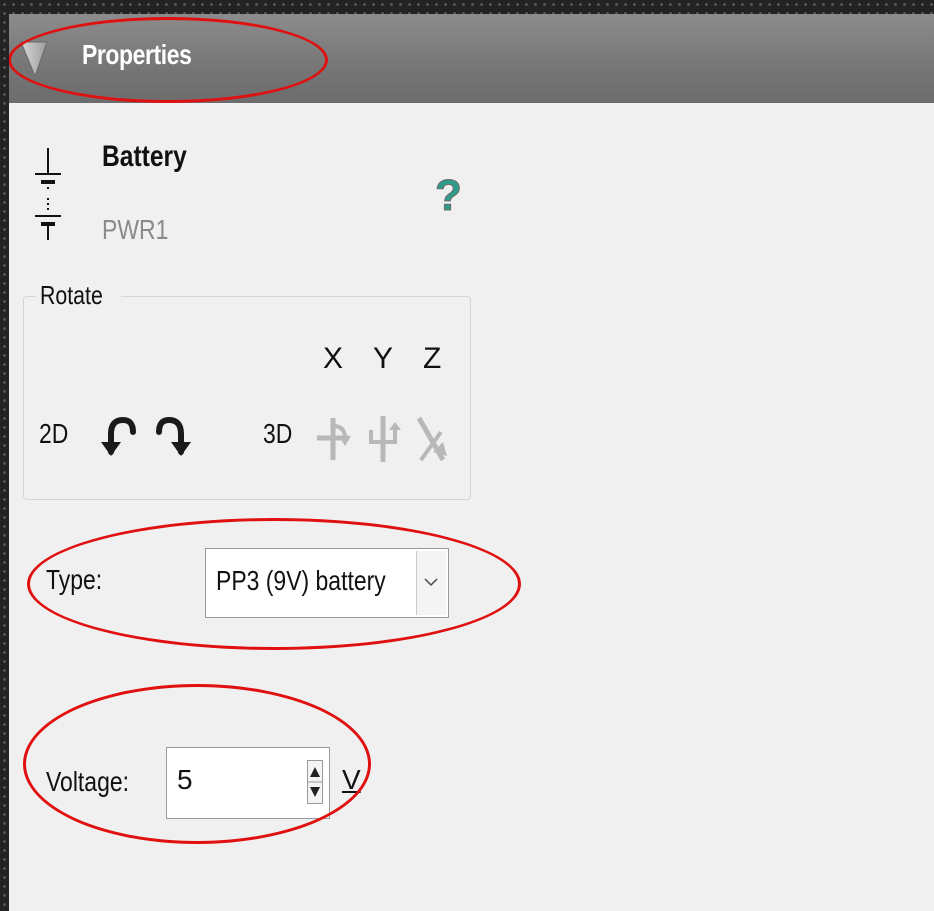 This screenshot has height=911, width=934. I want to click on axis-label-y: Y, so click(383, 358).